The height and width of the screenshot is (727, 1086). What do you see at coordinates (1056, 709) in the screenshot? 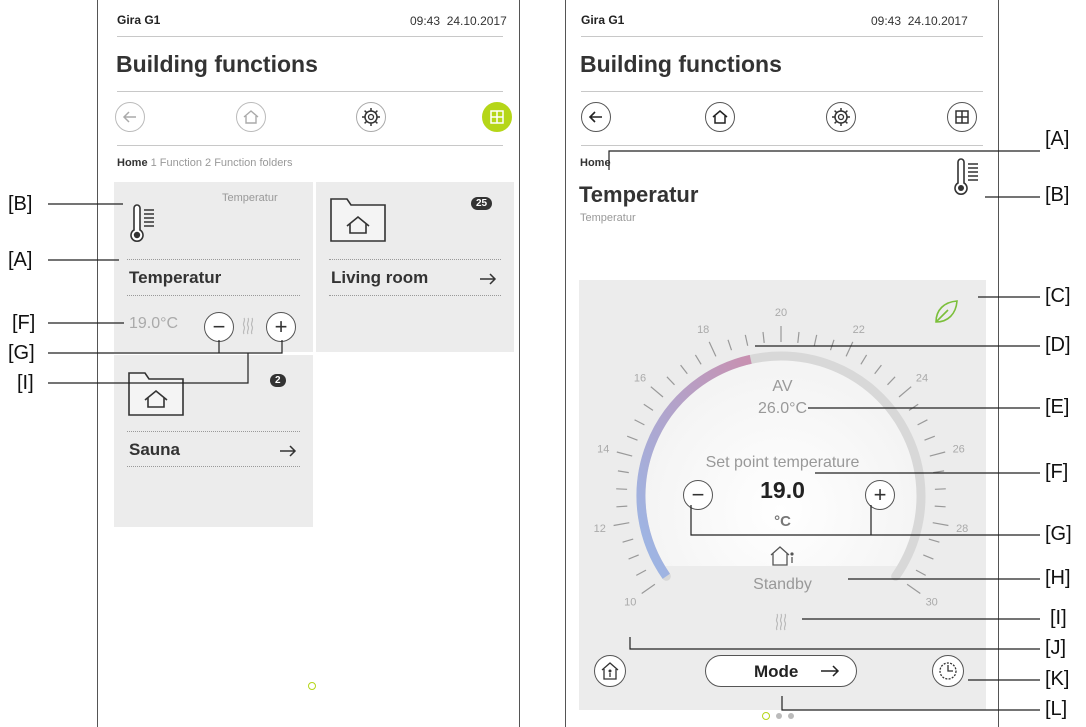
I see `callout-l: [L]` at bounding box center [1056, 709].